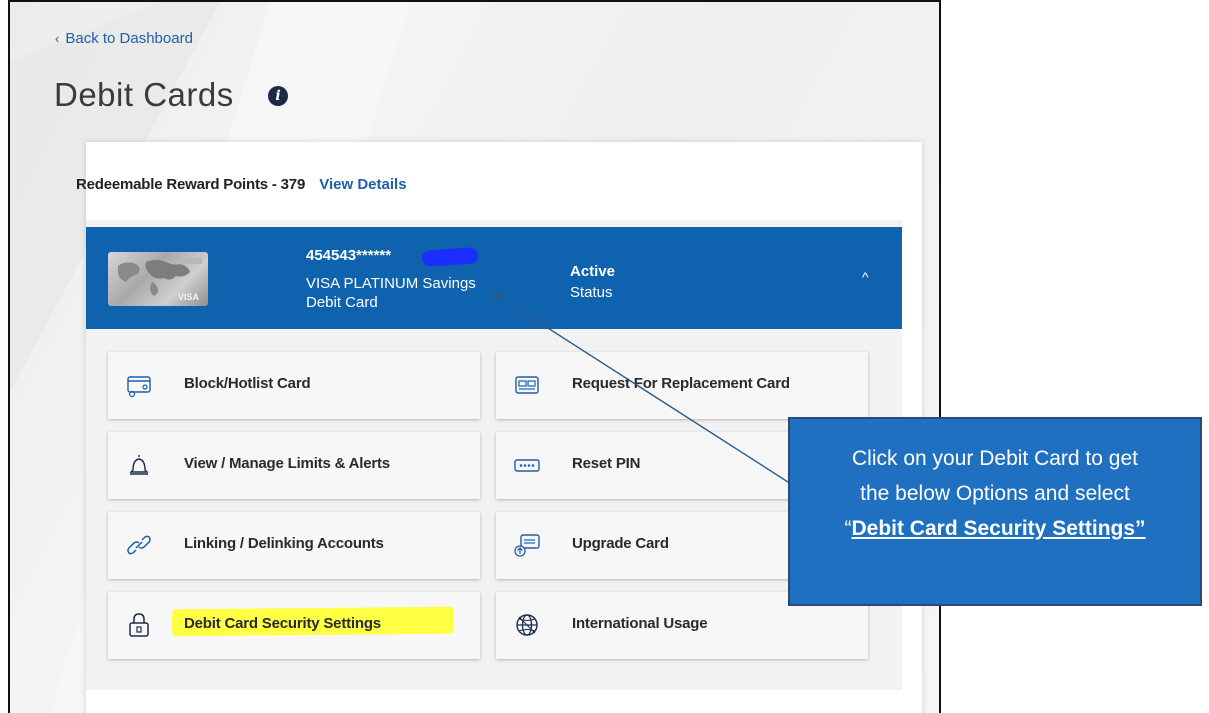 This screenshot has width=1209, height=713. I want to click on option-label: Reset PIN, so click(606, 463).